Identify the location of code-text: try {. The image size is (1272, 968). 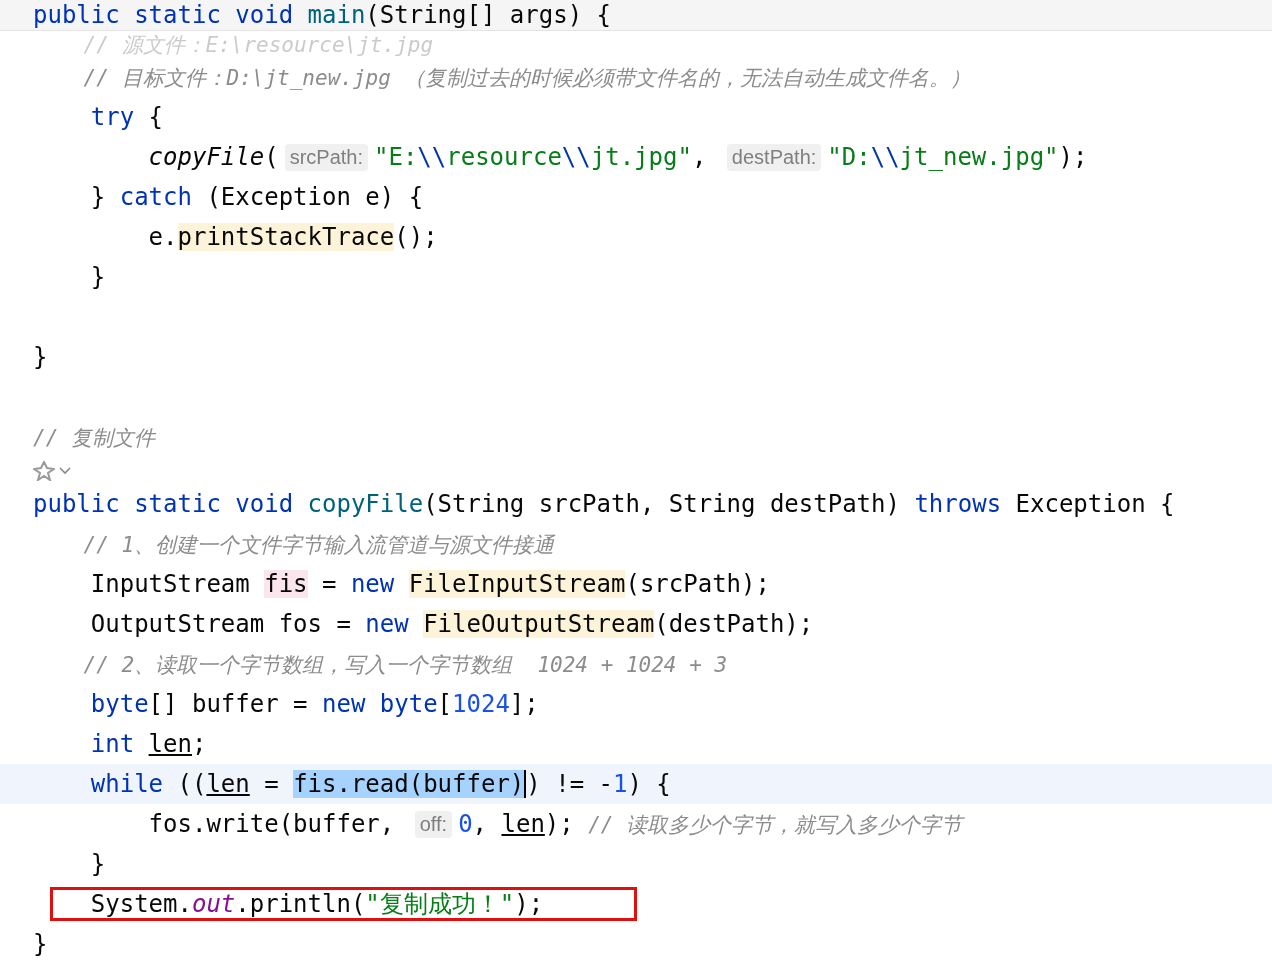
(126, 117).